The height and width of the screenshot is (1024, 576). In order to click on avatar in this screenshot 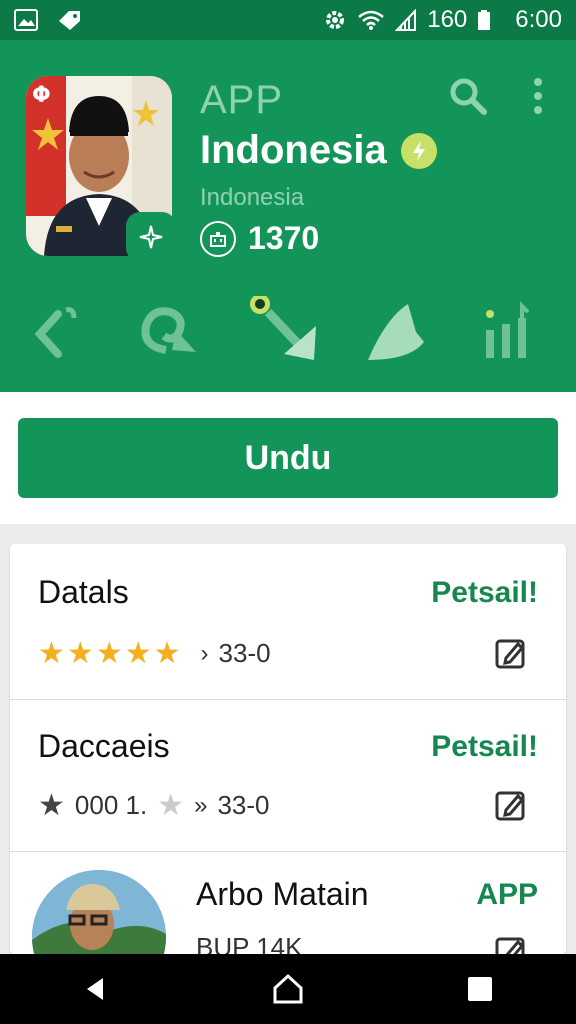, I will do `click(99, 912)`.